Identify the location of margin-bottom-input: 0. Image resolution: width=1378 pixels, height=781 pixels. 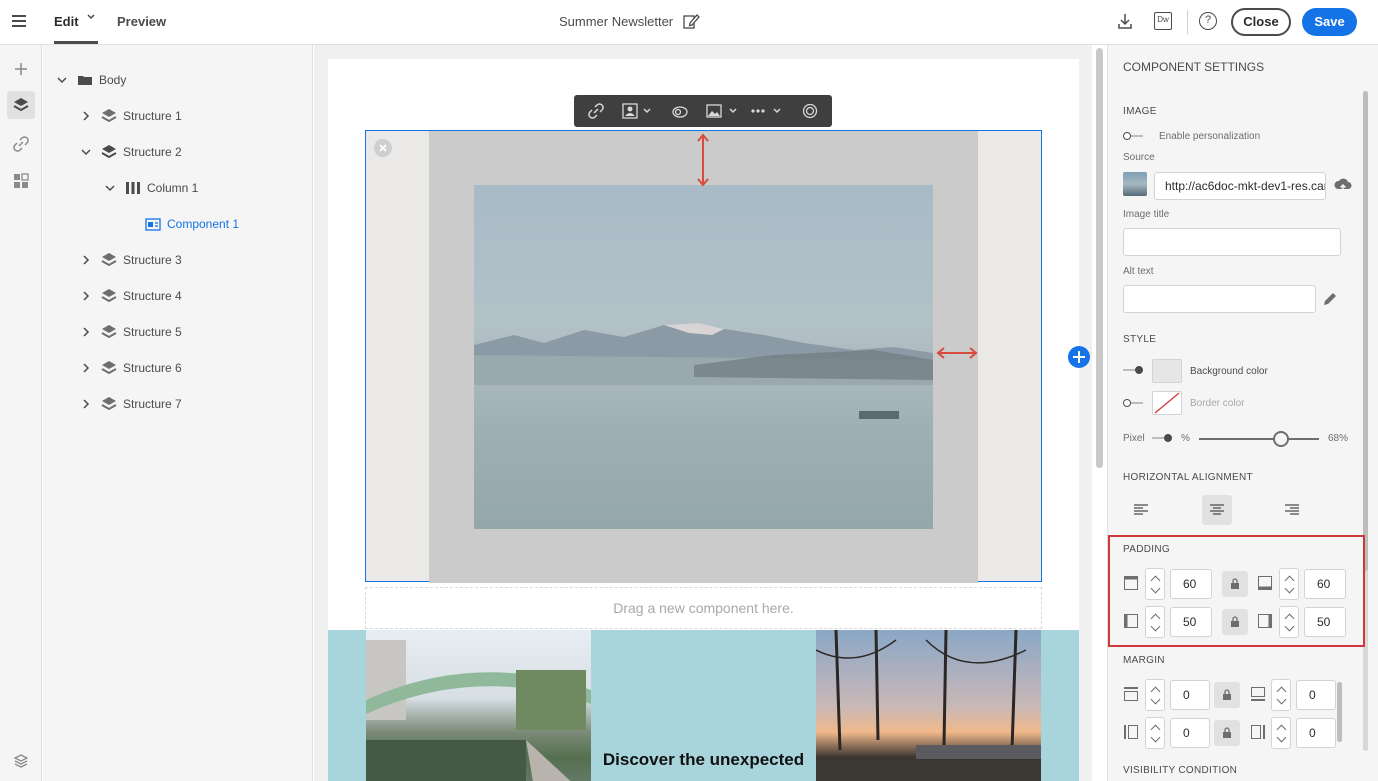
(1316, 695).